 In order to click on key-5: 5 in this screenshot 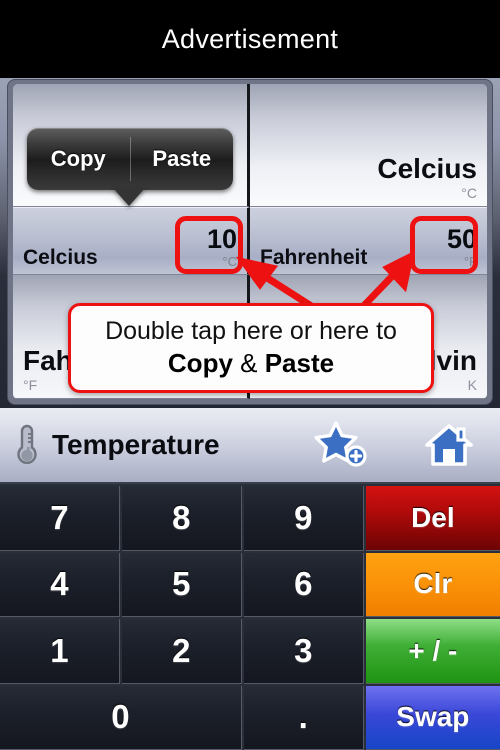, I will do `click(181, 584)`.